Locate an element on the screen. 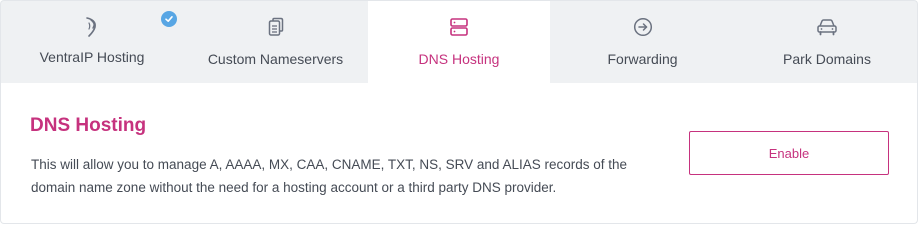 The image size is (918, 240). car-icon is located at coordinates (827, 27).